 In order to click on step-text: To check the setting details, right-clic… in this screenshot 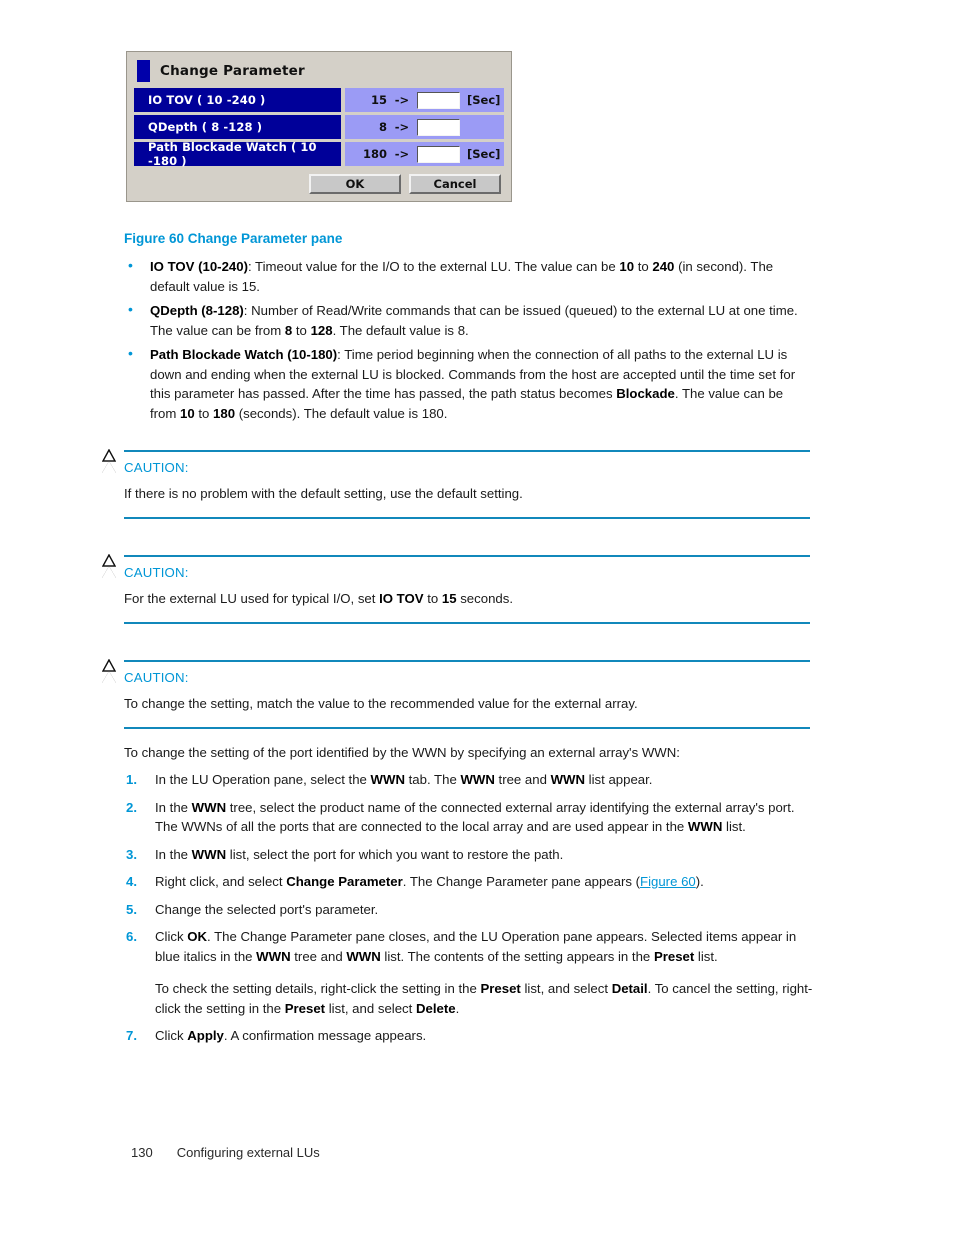, I will do `click(318, 988)`.